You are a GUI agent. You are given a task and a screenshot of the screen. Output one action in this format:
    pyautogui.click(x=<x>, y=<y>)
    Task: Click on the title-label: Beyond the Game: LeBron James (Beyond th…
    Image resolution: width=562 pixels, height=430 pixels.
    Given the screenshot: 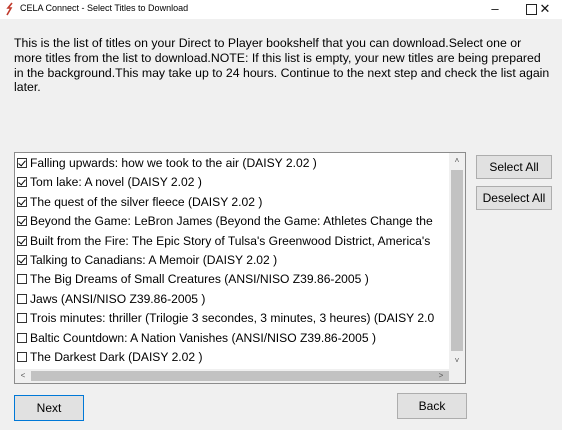 What is the action you would take?
    pyautogui.click(x=231, y=221)
    